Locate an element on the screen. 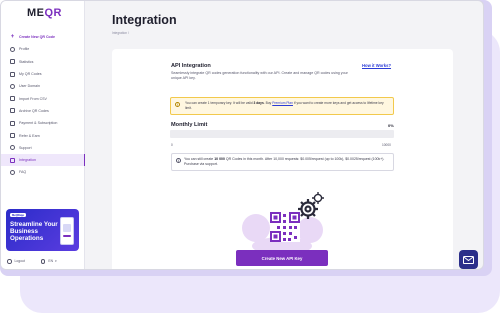  logout-label: Logout is located at coordinates (19, 261).